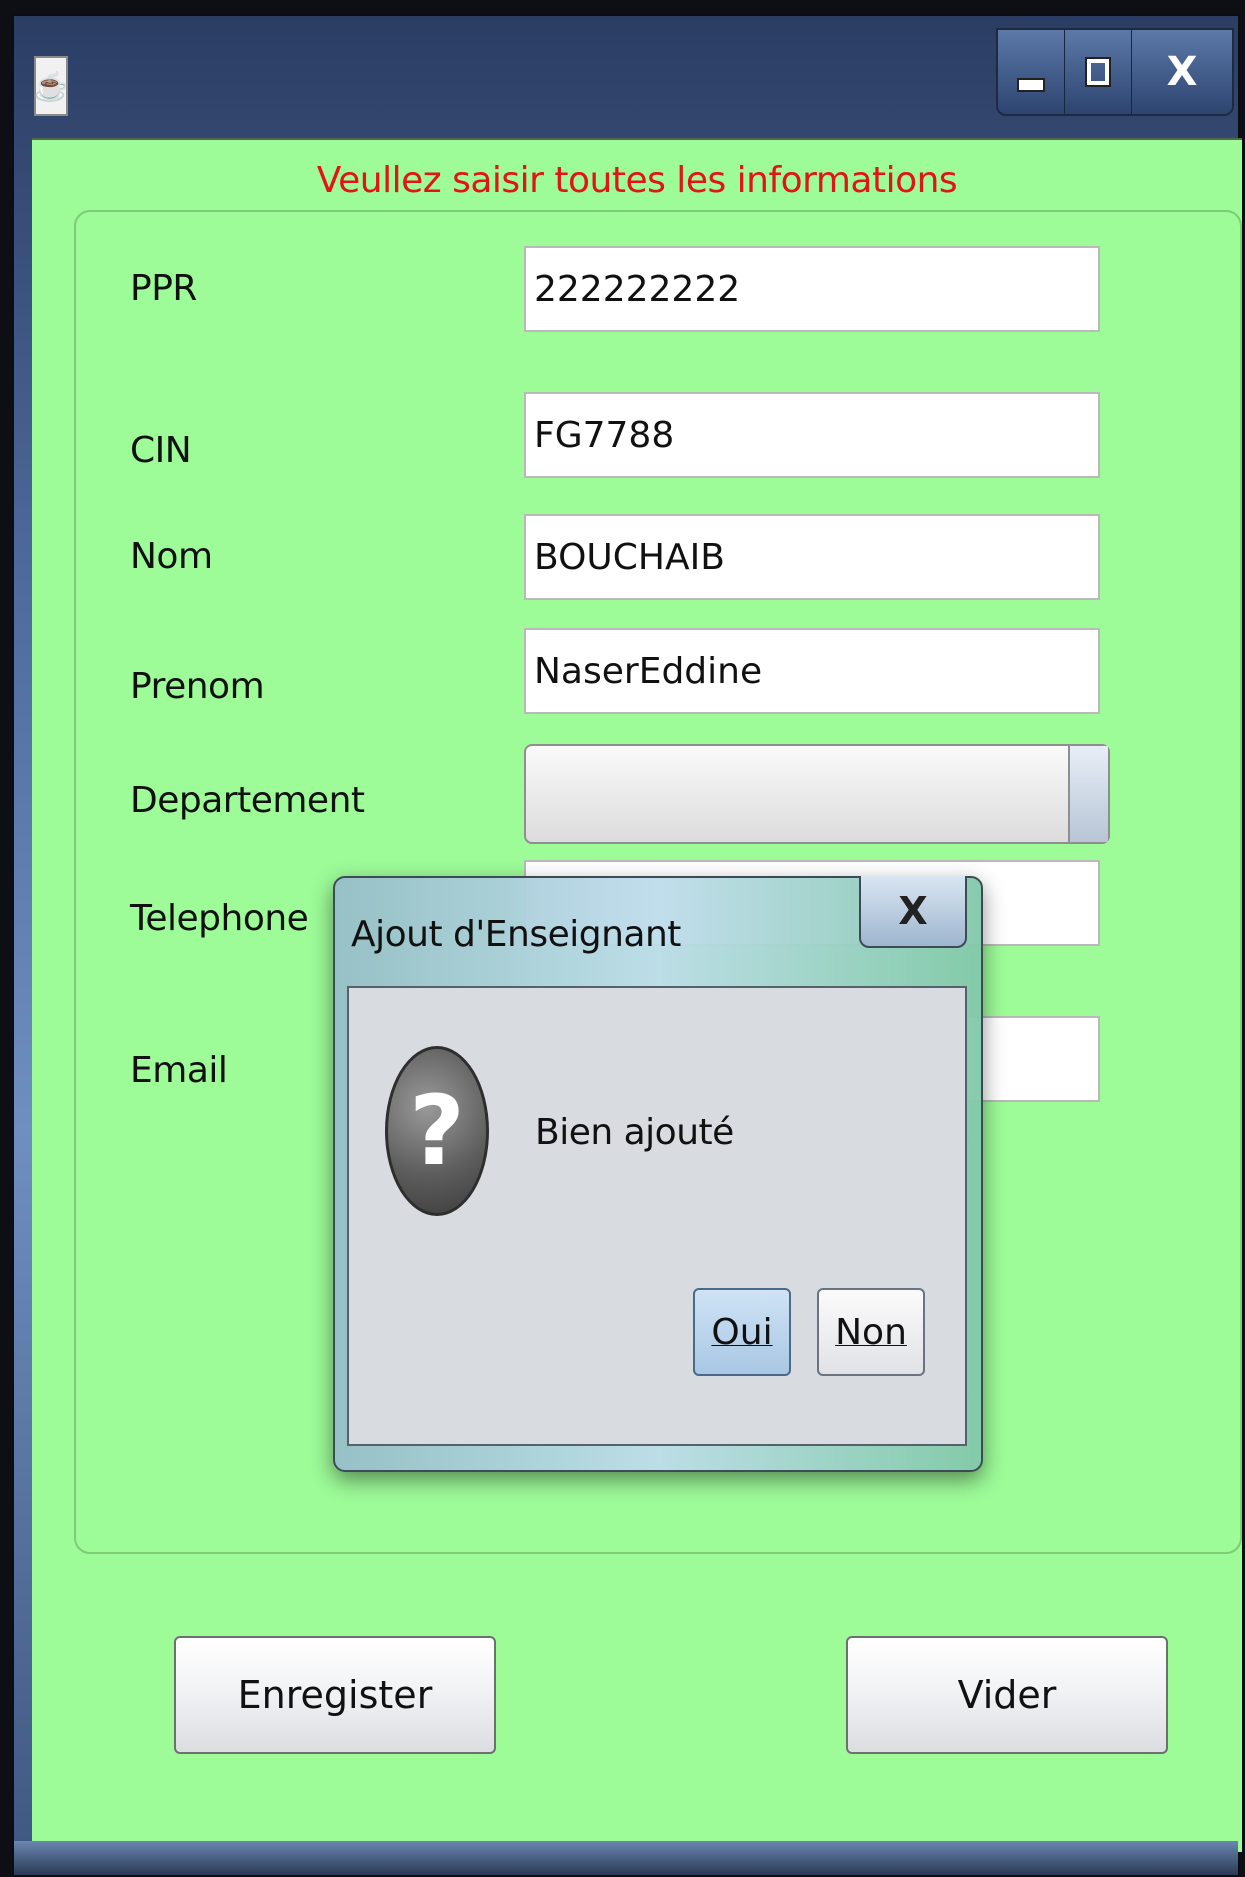 The width and height of the screenshot is (1245, 1877). I want to click on java-coffee-icon: ☕, so click(51, 86).